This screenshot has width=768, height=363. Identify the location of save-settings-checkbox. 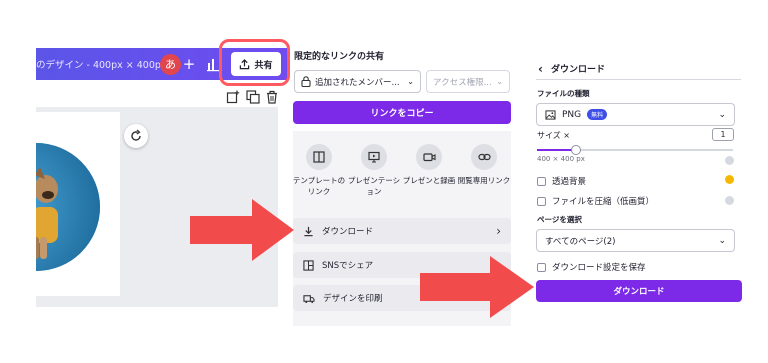
(541, 267).